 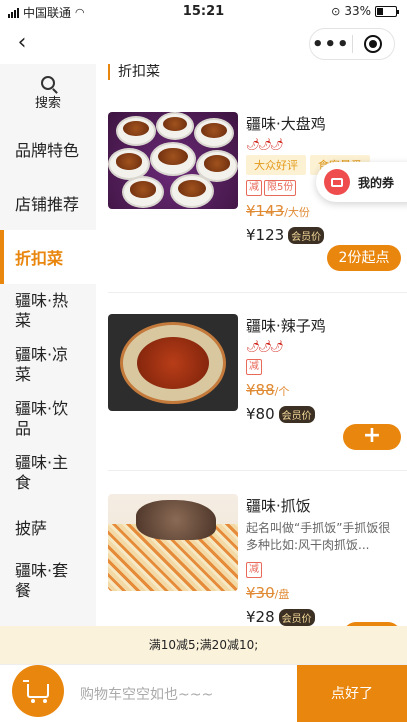 I want to click on orientation-lock-icon: ⊙, so click(x=336, y=11).